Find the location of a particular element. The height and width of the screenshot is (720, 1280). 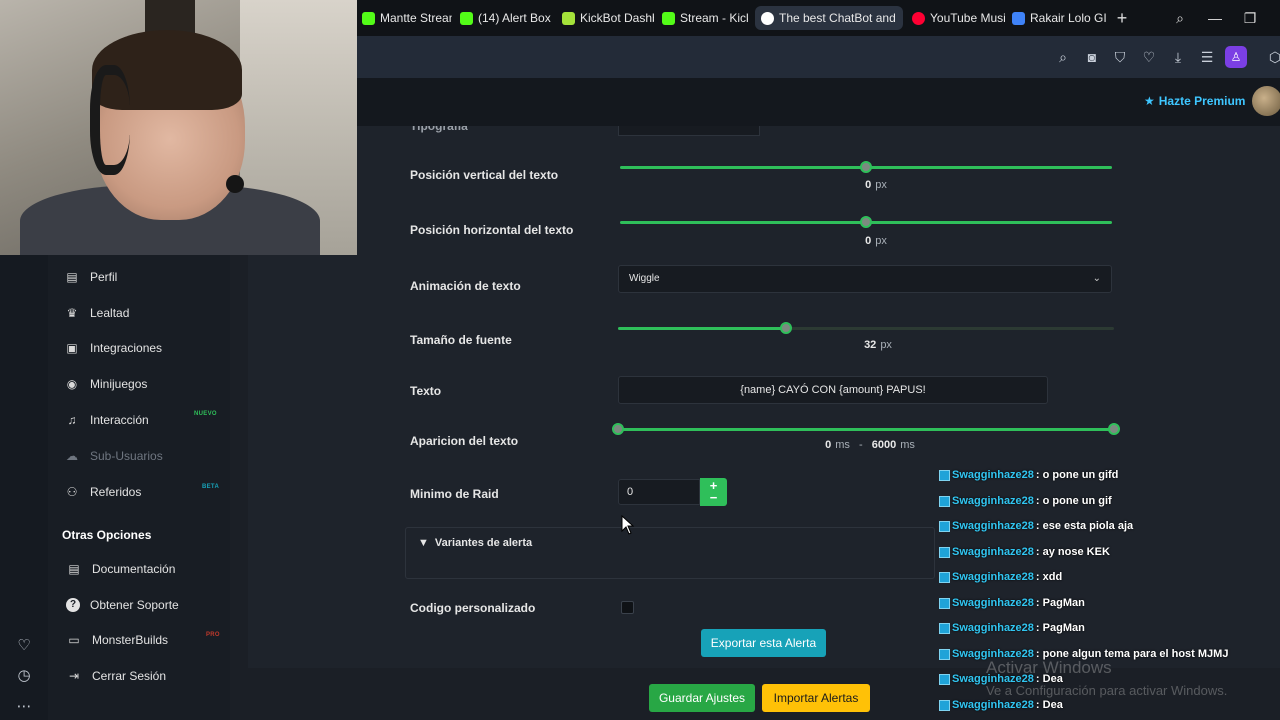

horizontal-slider-thumb is located at coordinates (866, 222).